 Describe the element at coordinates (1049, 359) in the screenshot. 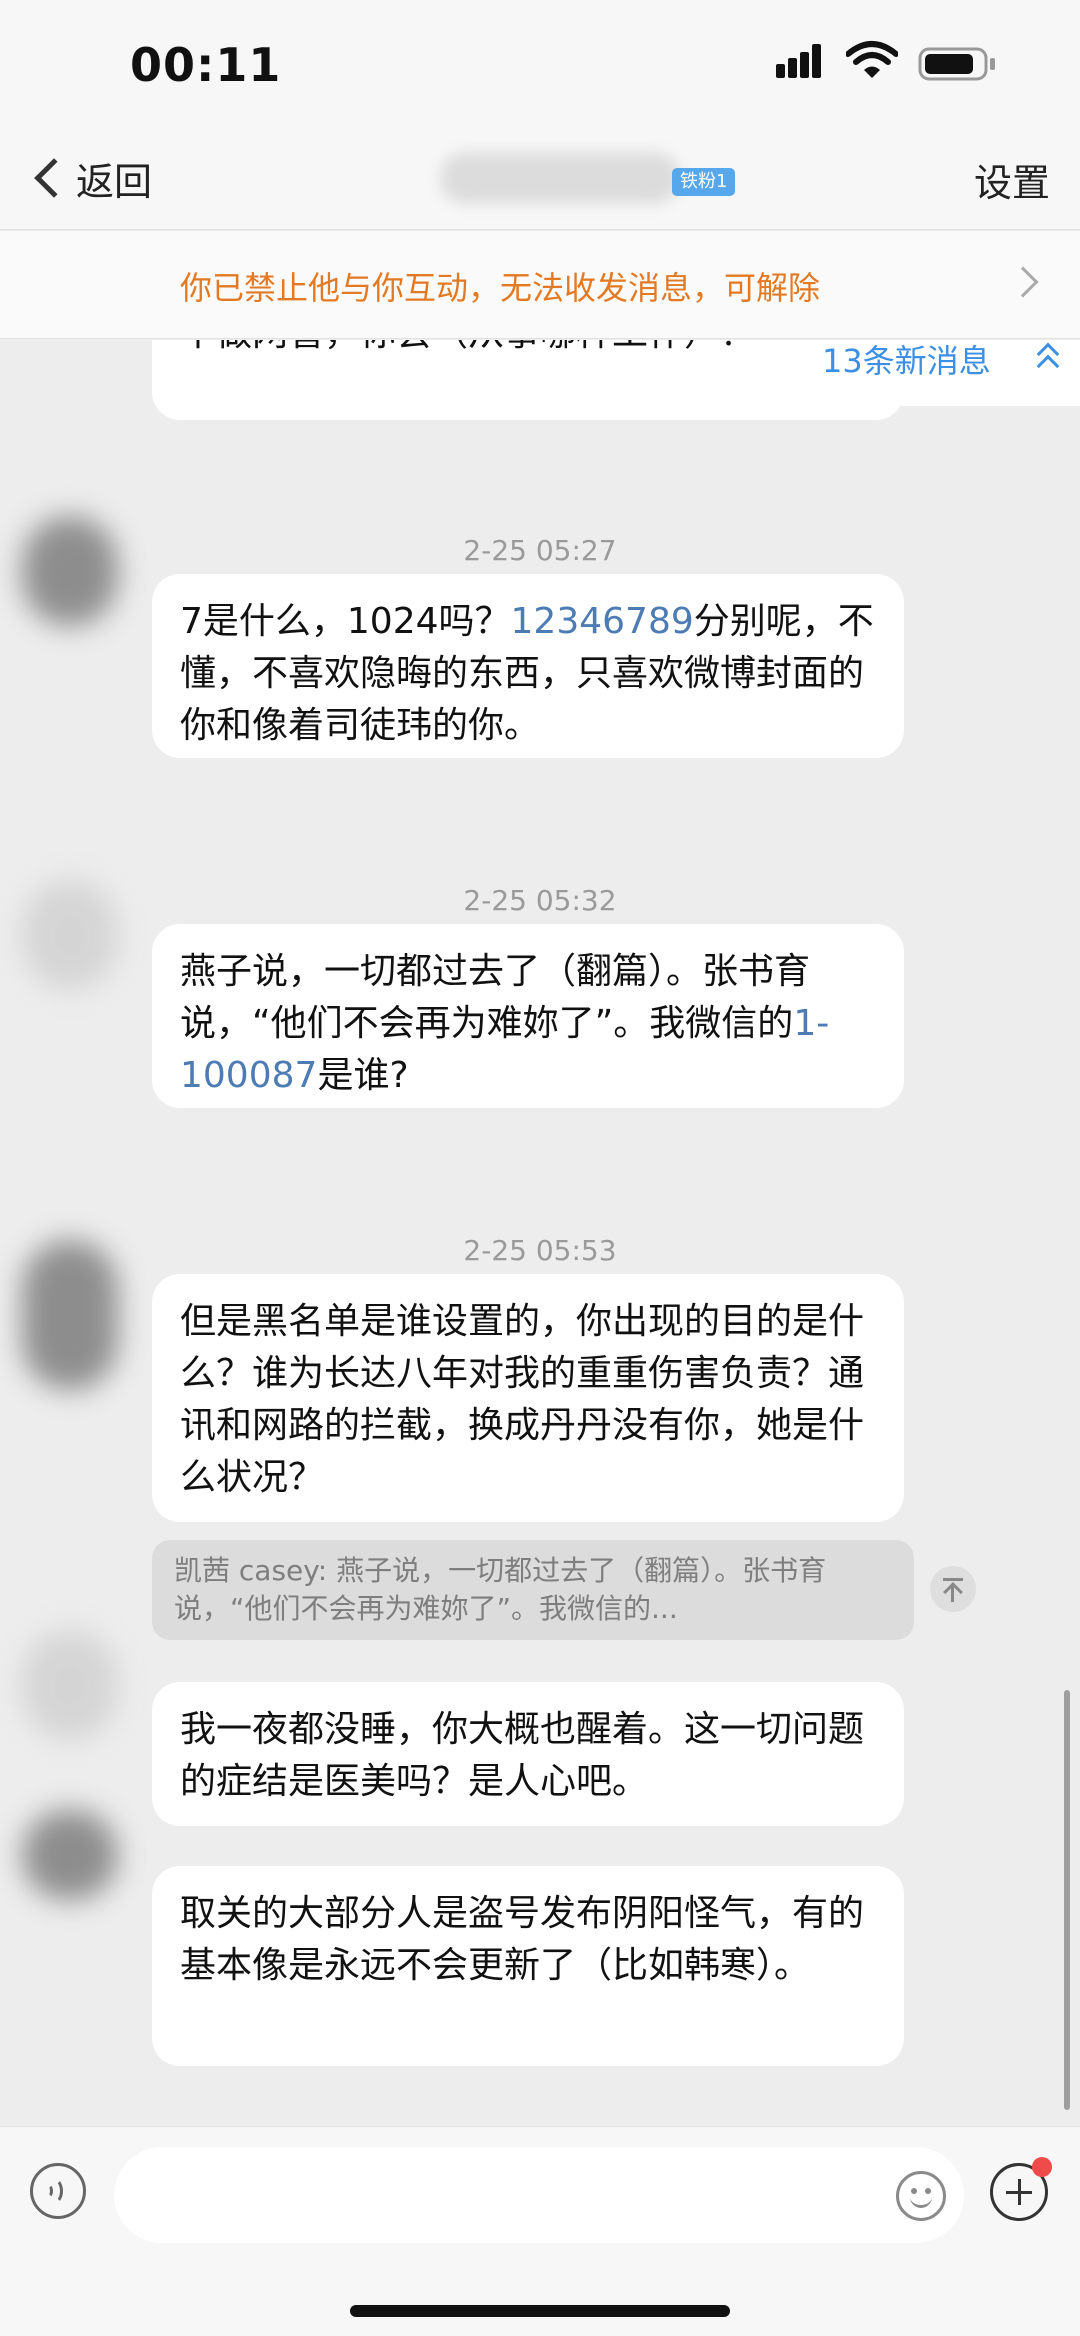

I see `double-chevron-up-icon` at that location.